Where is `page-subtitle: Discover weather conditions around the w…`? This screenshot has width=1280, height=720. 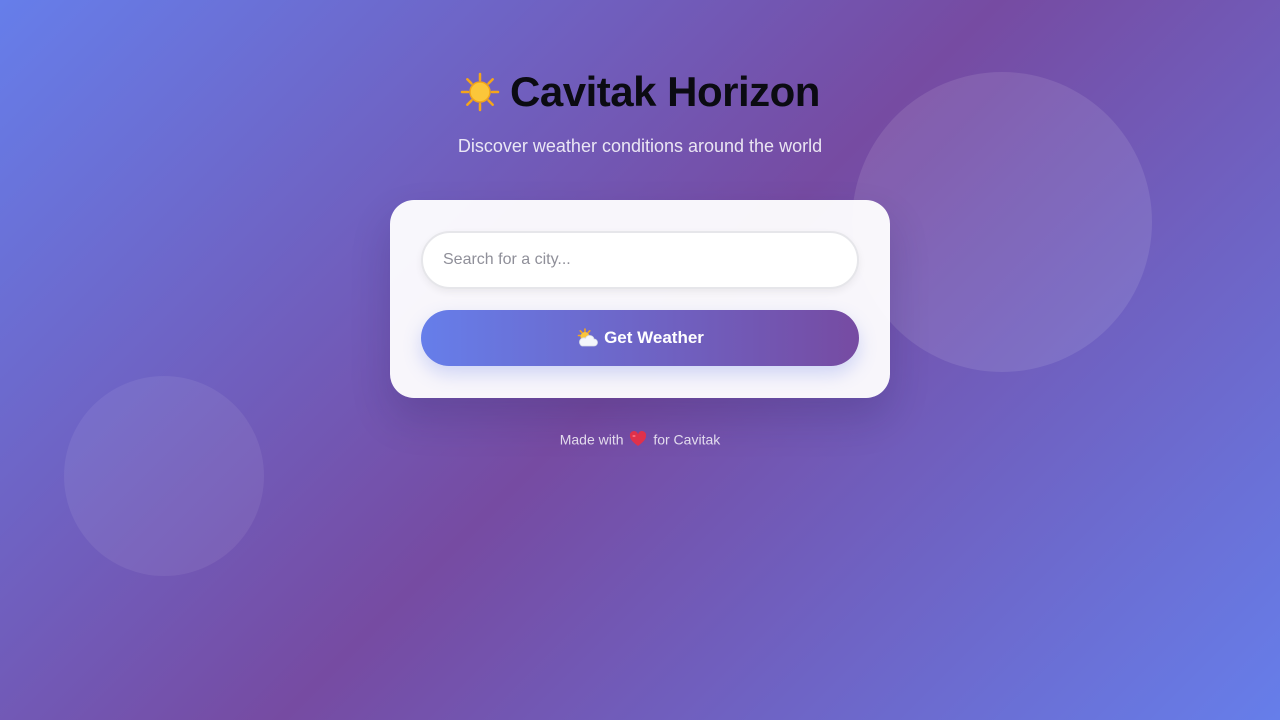 page-subtitle: Discover weather conditions around the w… is located at coordinates (640, 146).